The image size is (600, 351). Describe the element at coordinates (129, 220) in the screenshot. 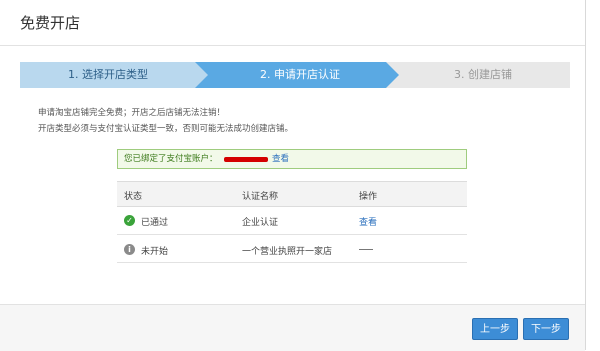

I see `check-circle-icon: ✓` at that location.